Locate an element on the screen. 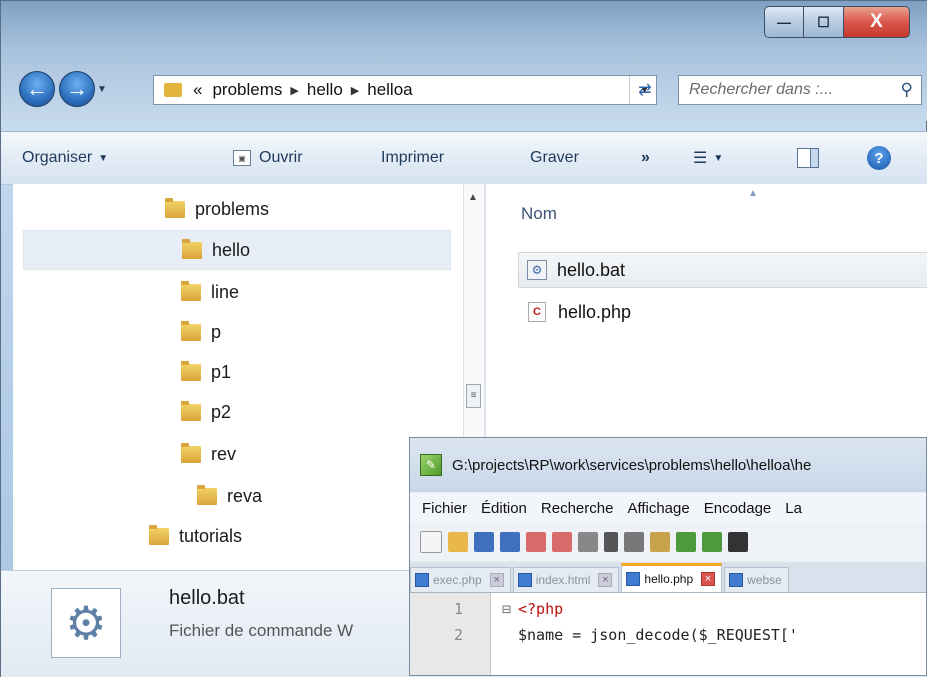 The image size is (927, 677). close-file-icon is located at coordinates (536, 542).